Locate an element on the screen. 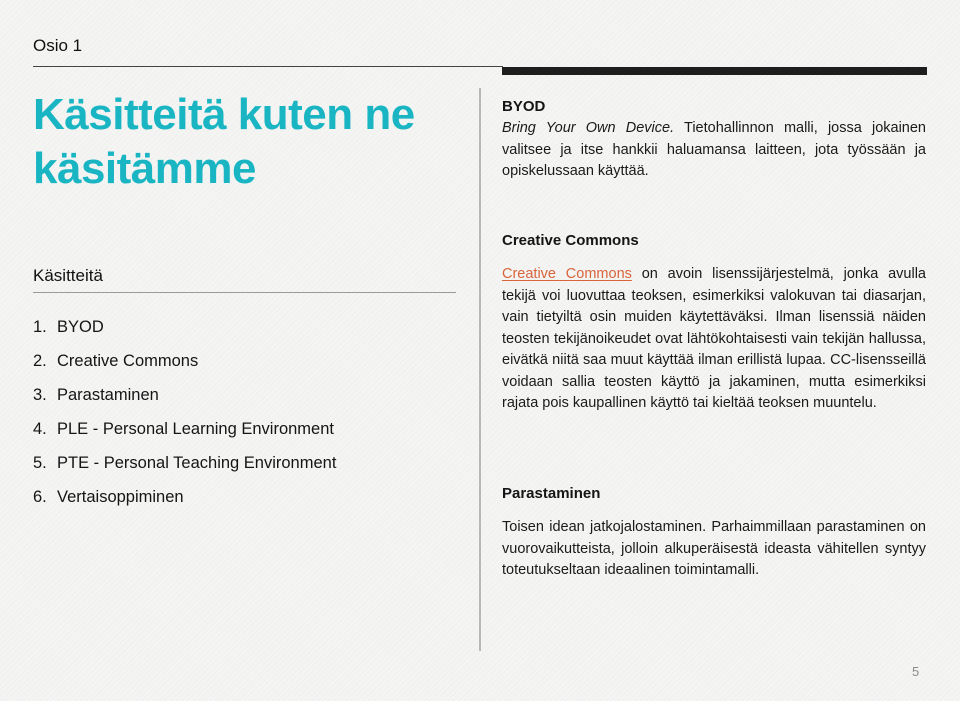 The image size is (960, 701). toc-item-number: 1. is located at coordinates (40, 327).